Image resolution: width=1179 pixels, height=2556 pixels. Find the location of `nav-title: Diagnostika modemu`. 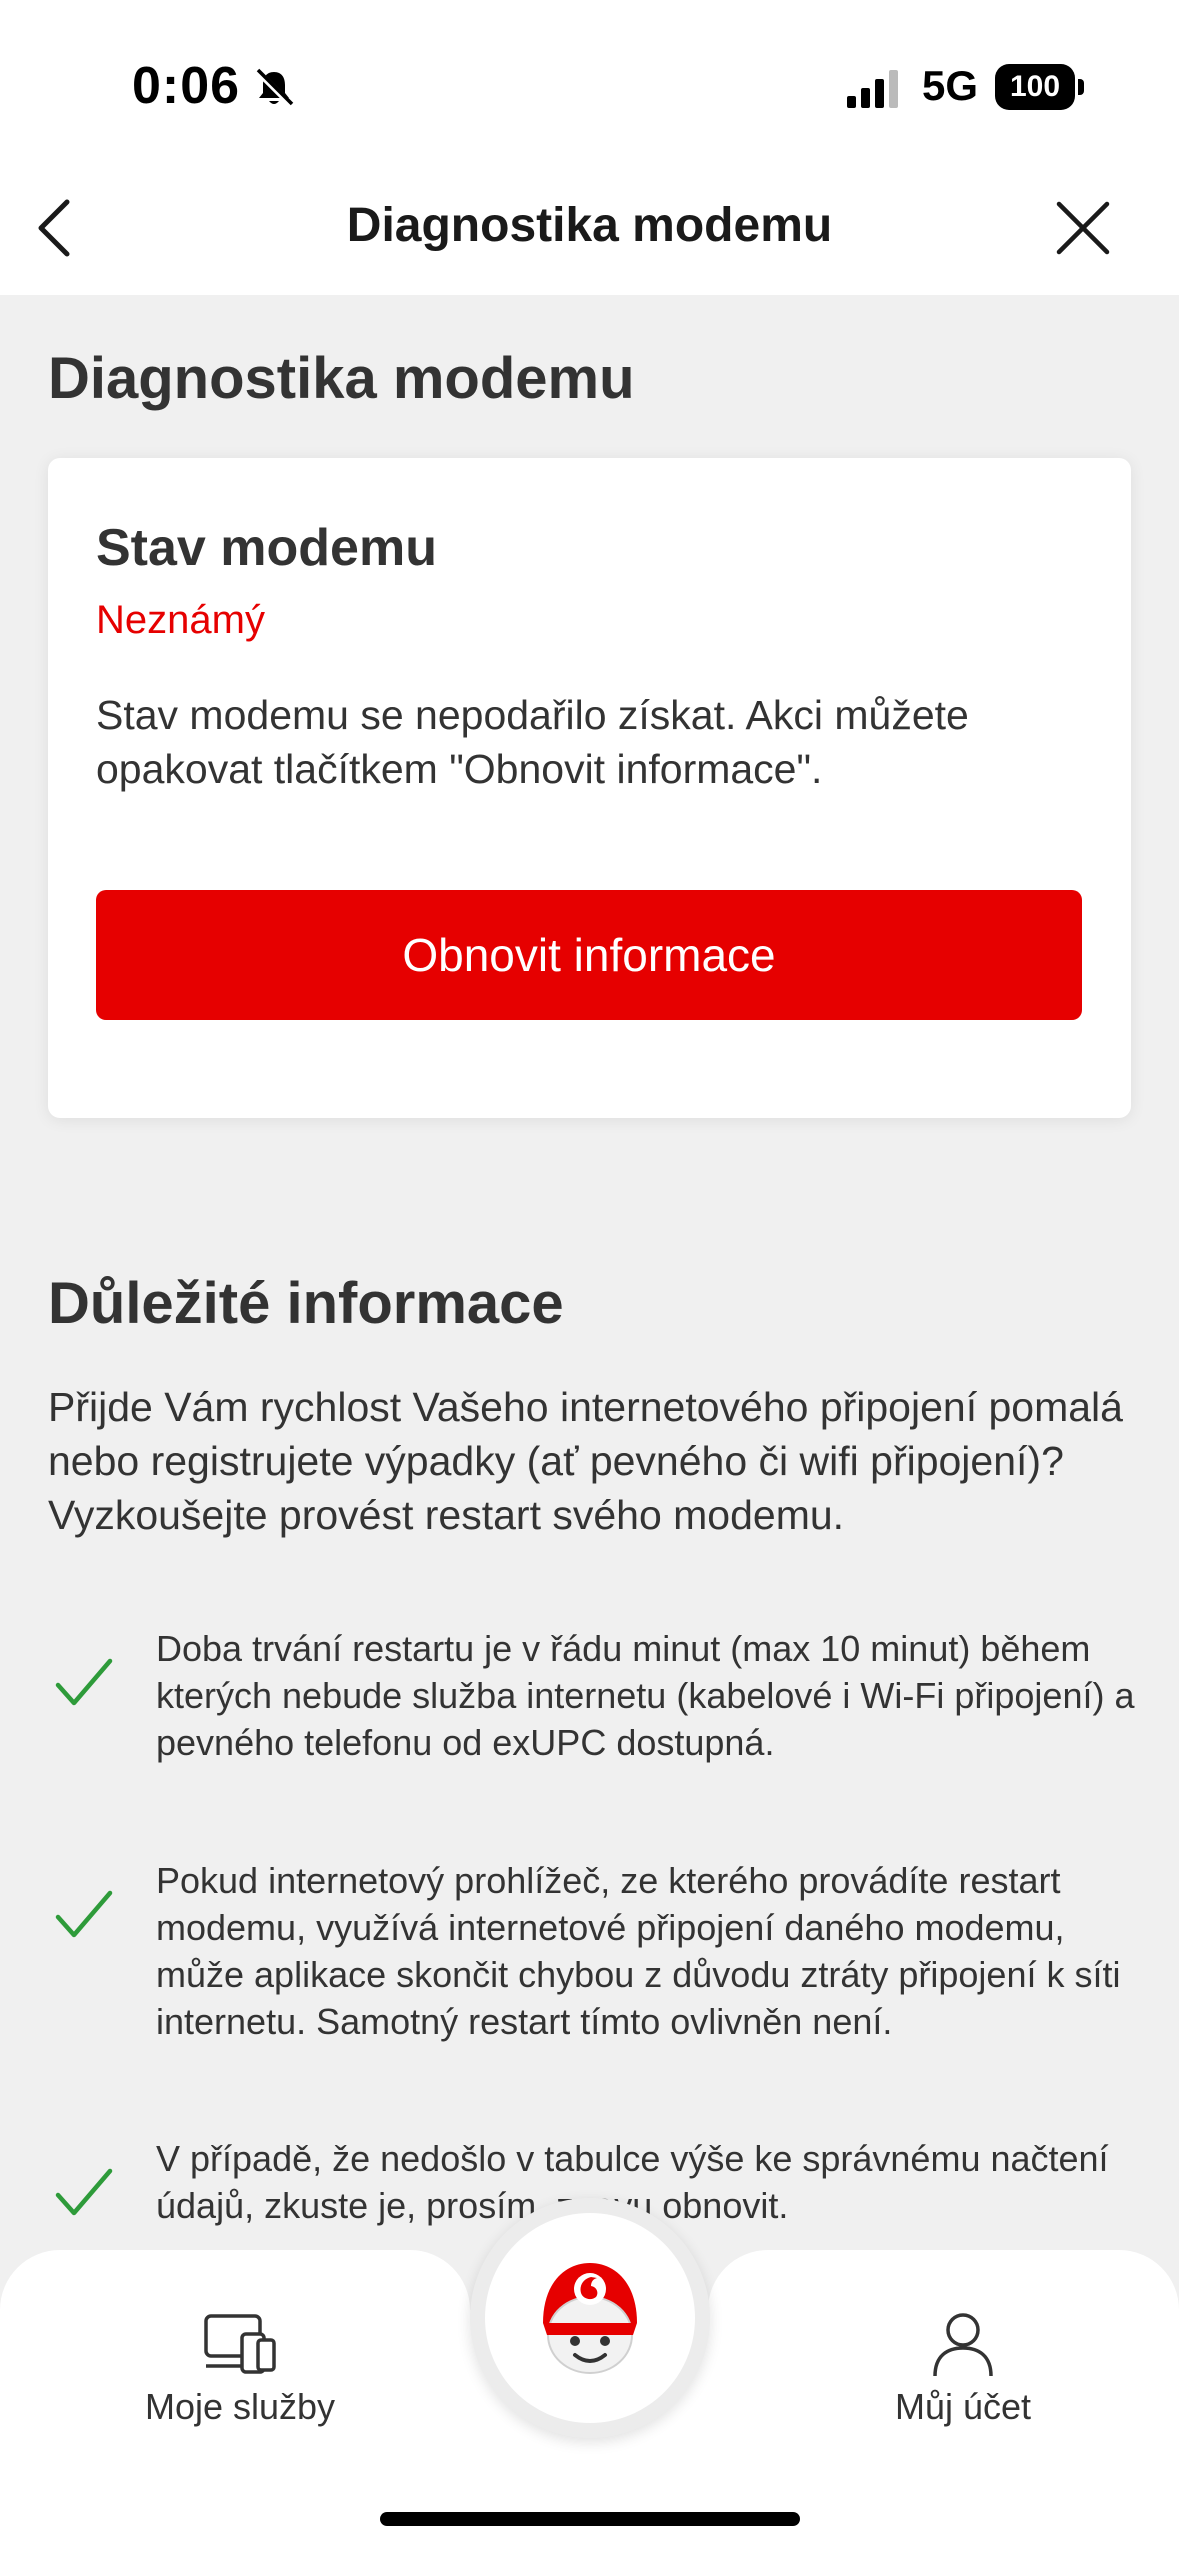

nav-title: Diagnostika modemu is located at coordinates (589, 225).